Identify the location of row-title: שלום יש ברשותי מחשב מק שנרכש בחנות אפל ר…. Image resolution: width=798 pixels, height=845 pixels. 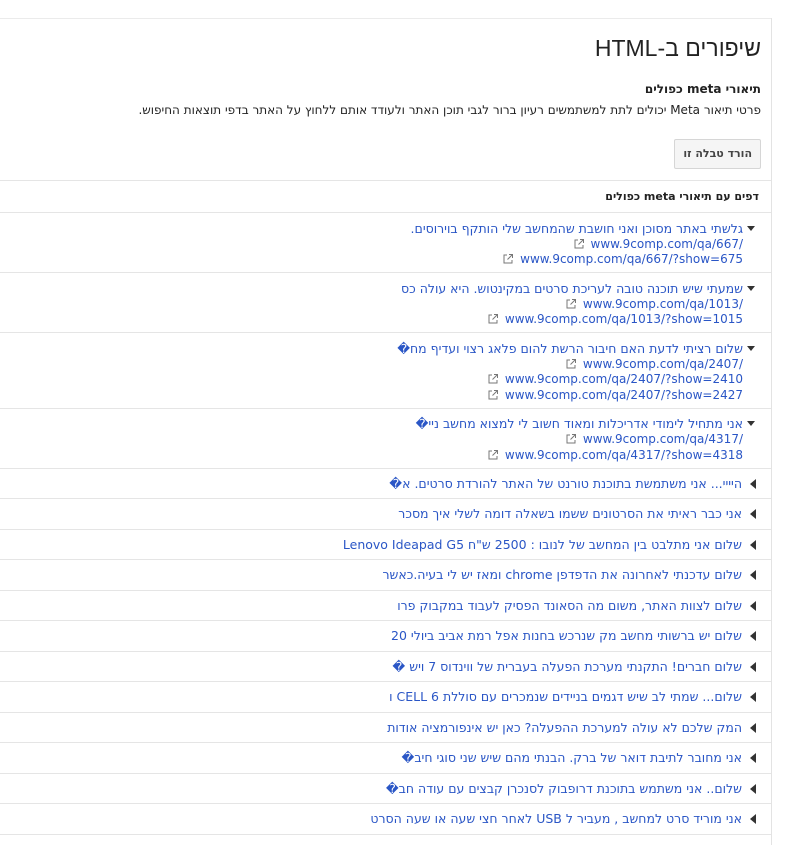
(378, 636).